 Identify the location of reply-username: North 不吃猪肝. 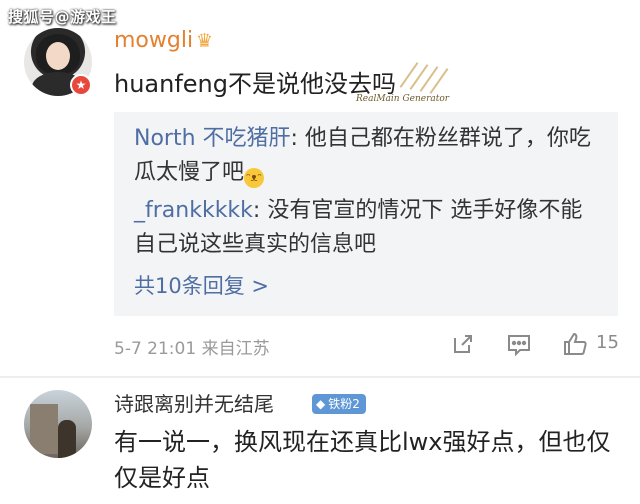
(212, 138).